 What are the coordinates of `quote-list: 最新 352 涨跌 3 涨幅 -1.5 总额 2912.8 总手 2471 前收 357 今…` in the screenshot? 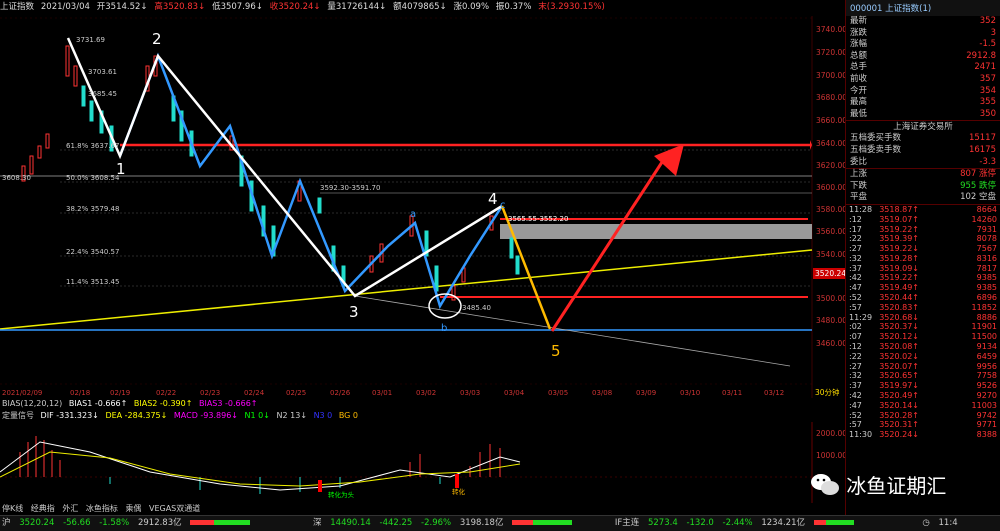 It's located at (923, 68).